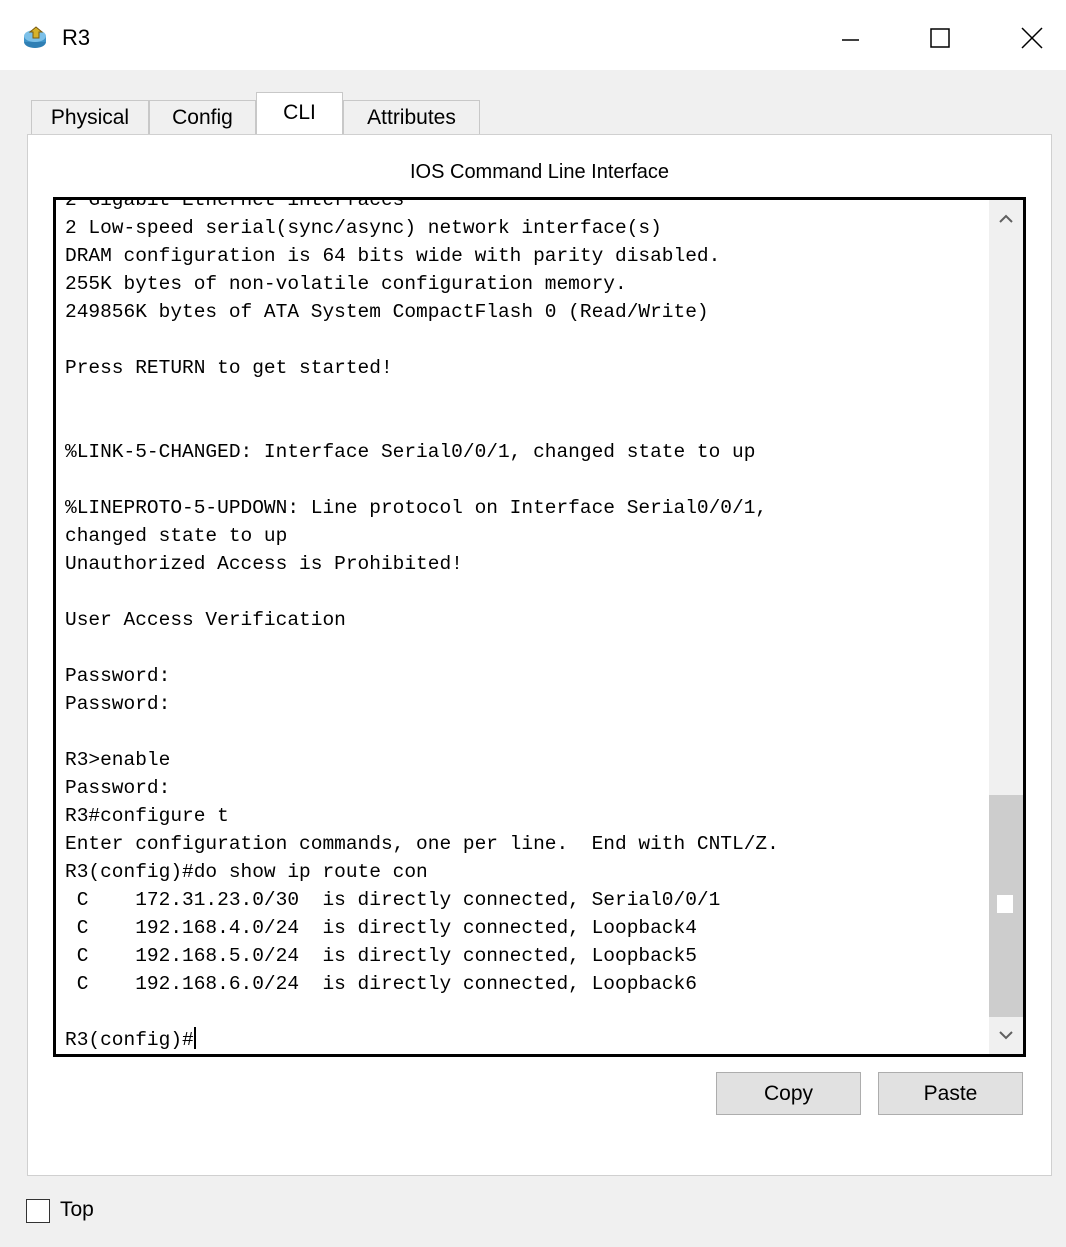 Image resolution: width=1066 pixels, height=1247 pixels. Describe the element at coordinates (235, 204) in the screenshot. I see `terminal-line: 2 Gigabit Ethernet interfaces` at that location.